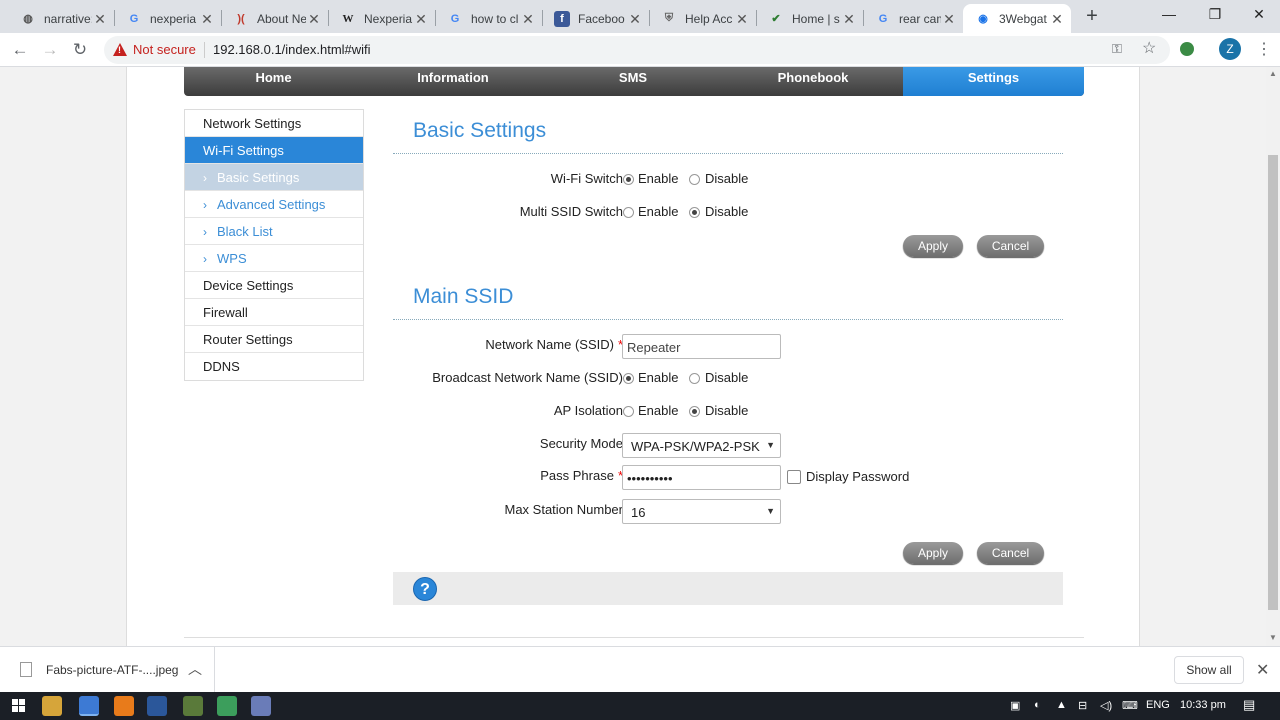  What do you see at coordinates (1106, 705) in the screenshot?
I see `volume-icon: ◁)` at bounding box center [1106, 705].